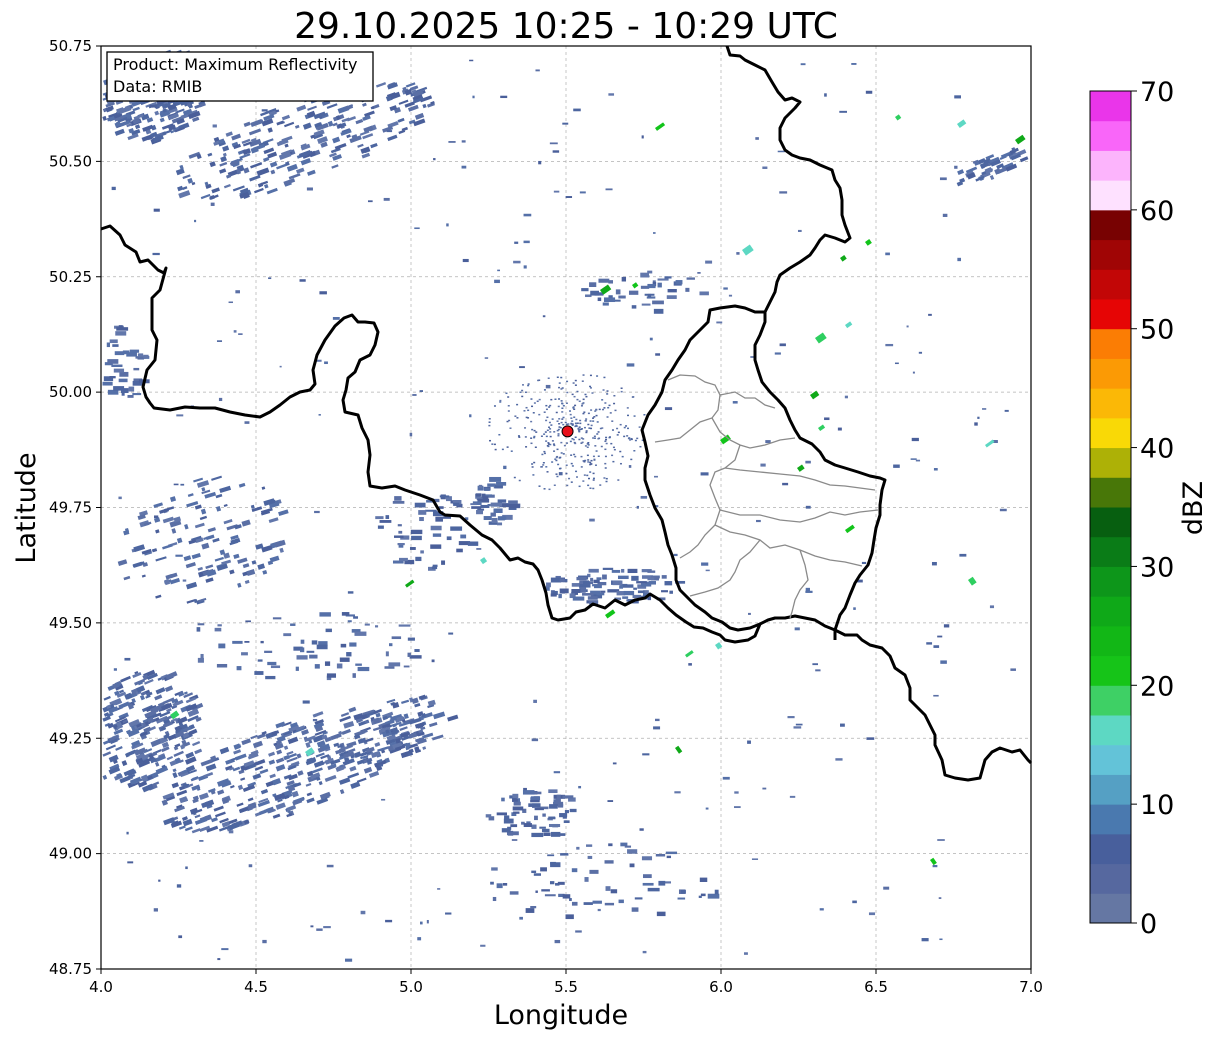 This screenshot has height=1040, width=1219. I want to click on x-tick-label: 4.0, so click(101, 987).